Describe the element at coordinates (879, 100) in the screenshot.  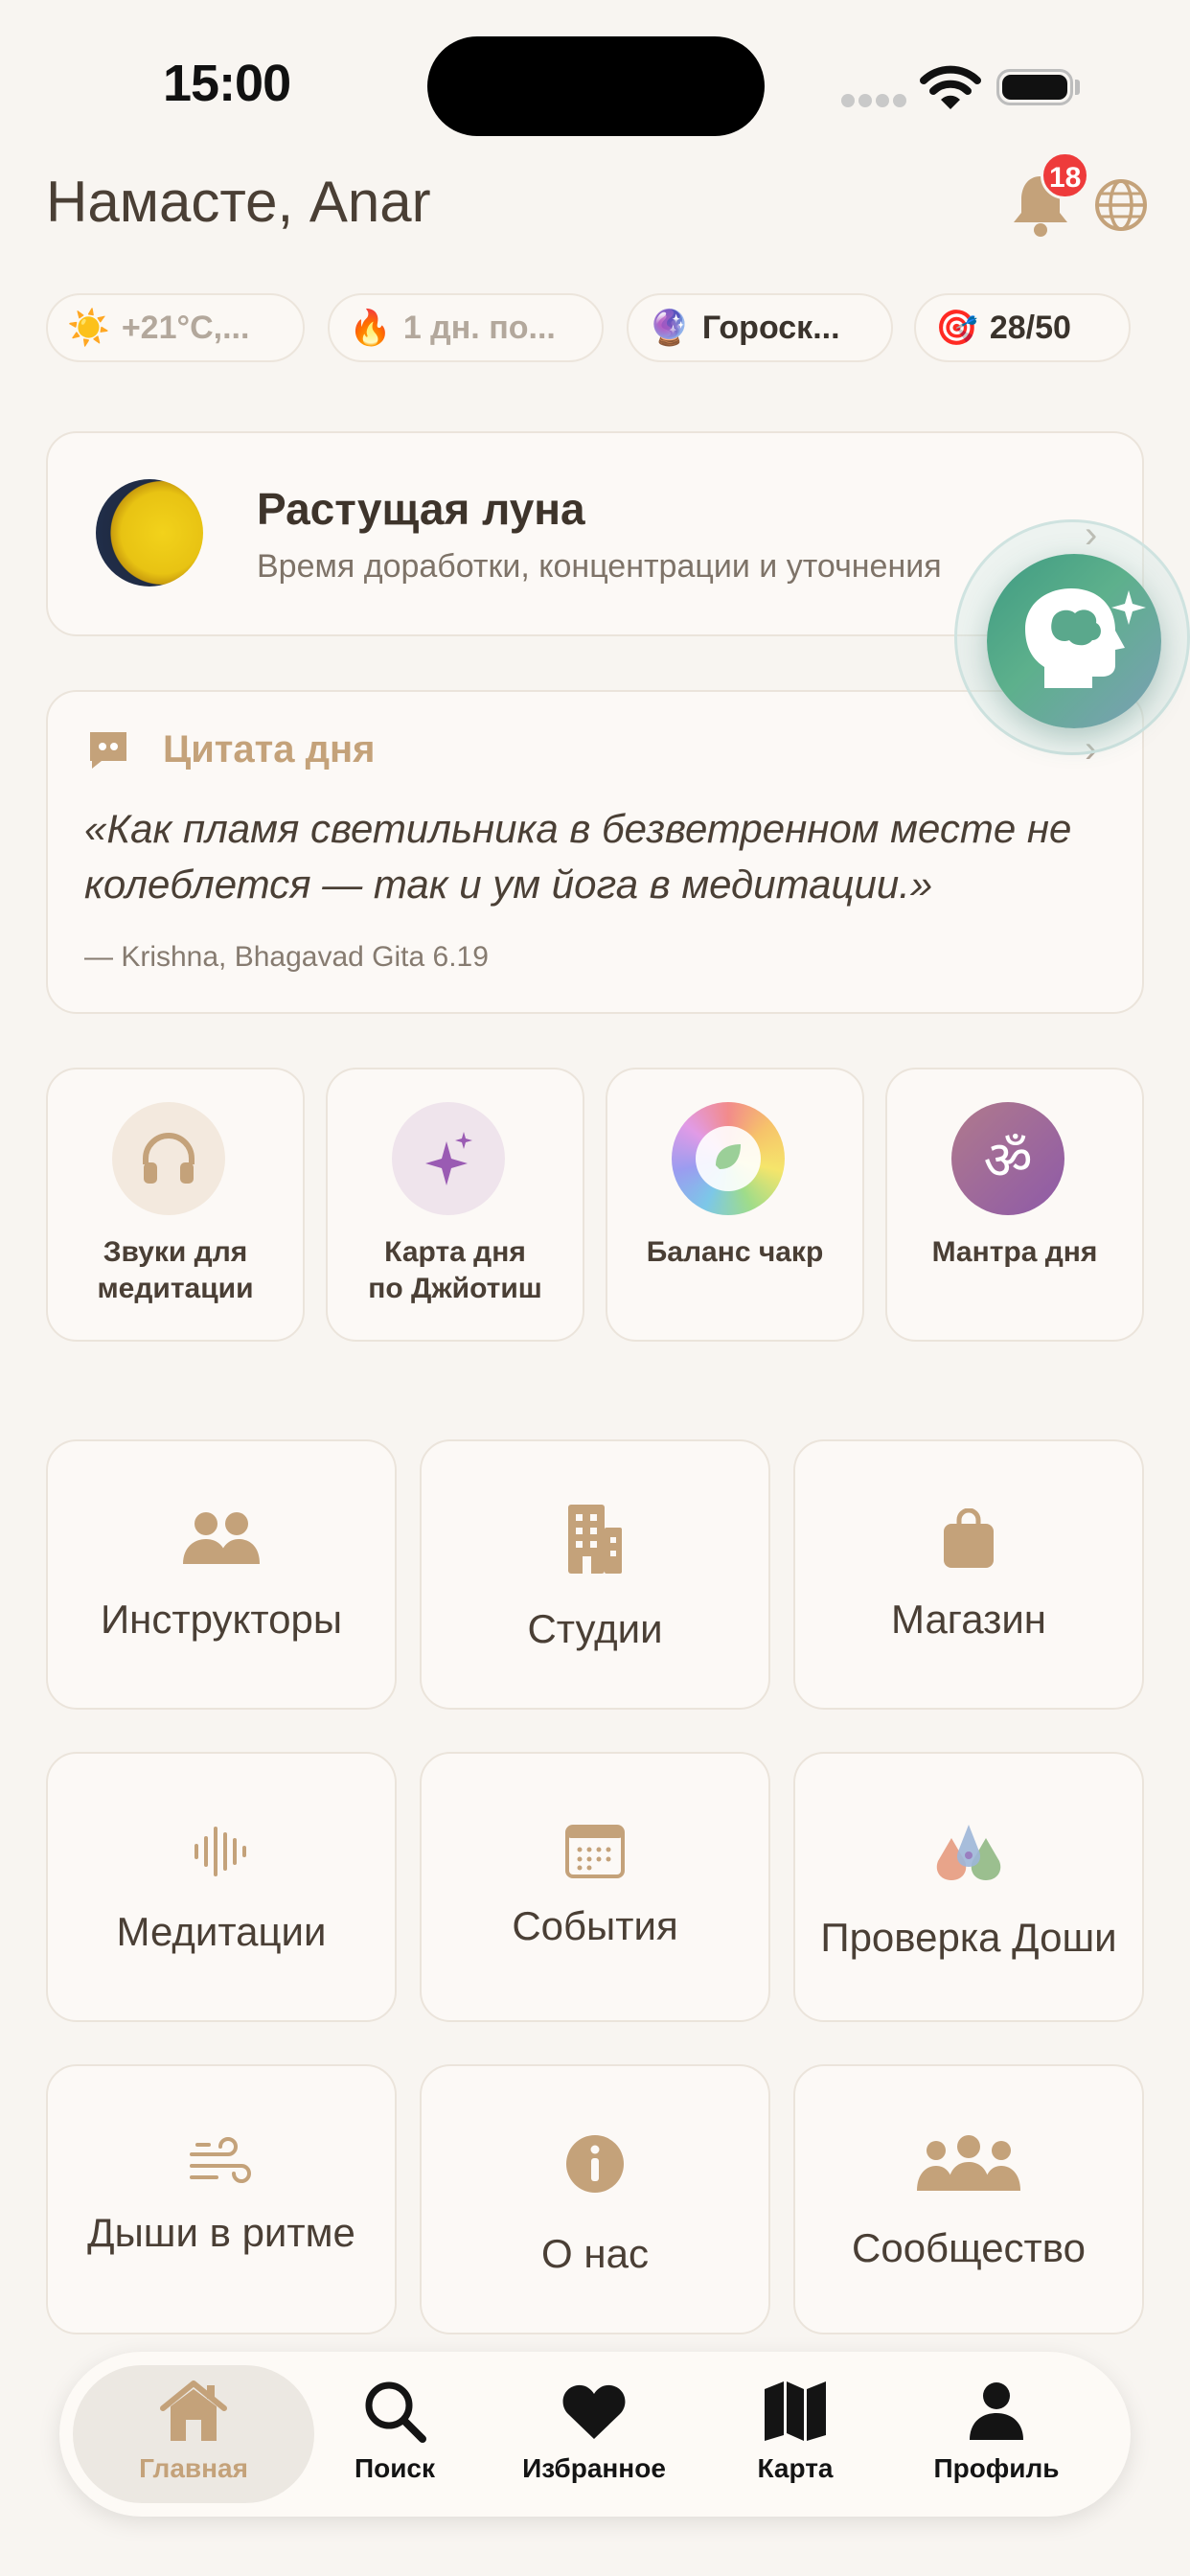
I see `signal-icon` at that location.